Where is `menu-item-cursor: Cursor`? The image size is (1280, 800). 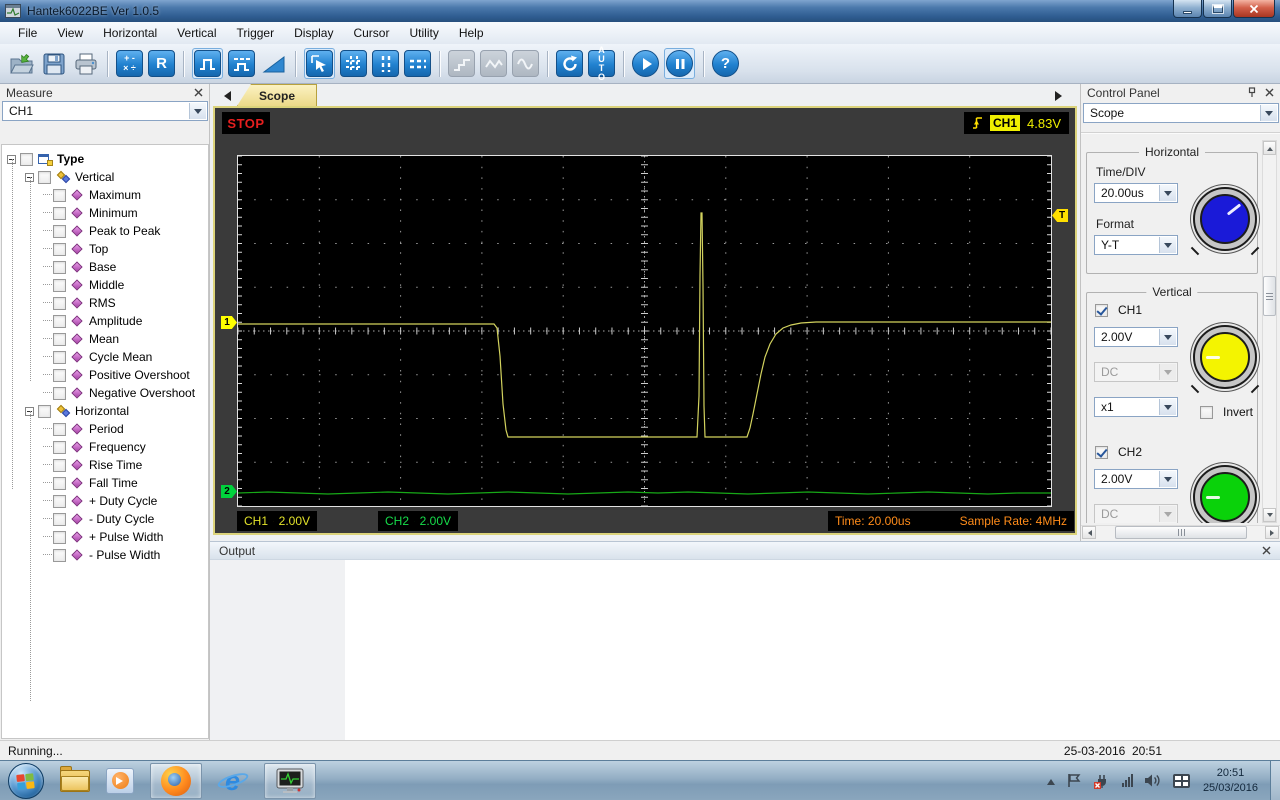 menu-item-cursor: Cursor is located at coordinates (371, 33).